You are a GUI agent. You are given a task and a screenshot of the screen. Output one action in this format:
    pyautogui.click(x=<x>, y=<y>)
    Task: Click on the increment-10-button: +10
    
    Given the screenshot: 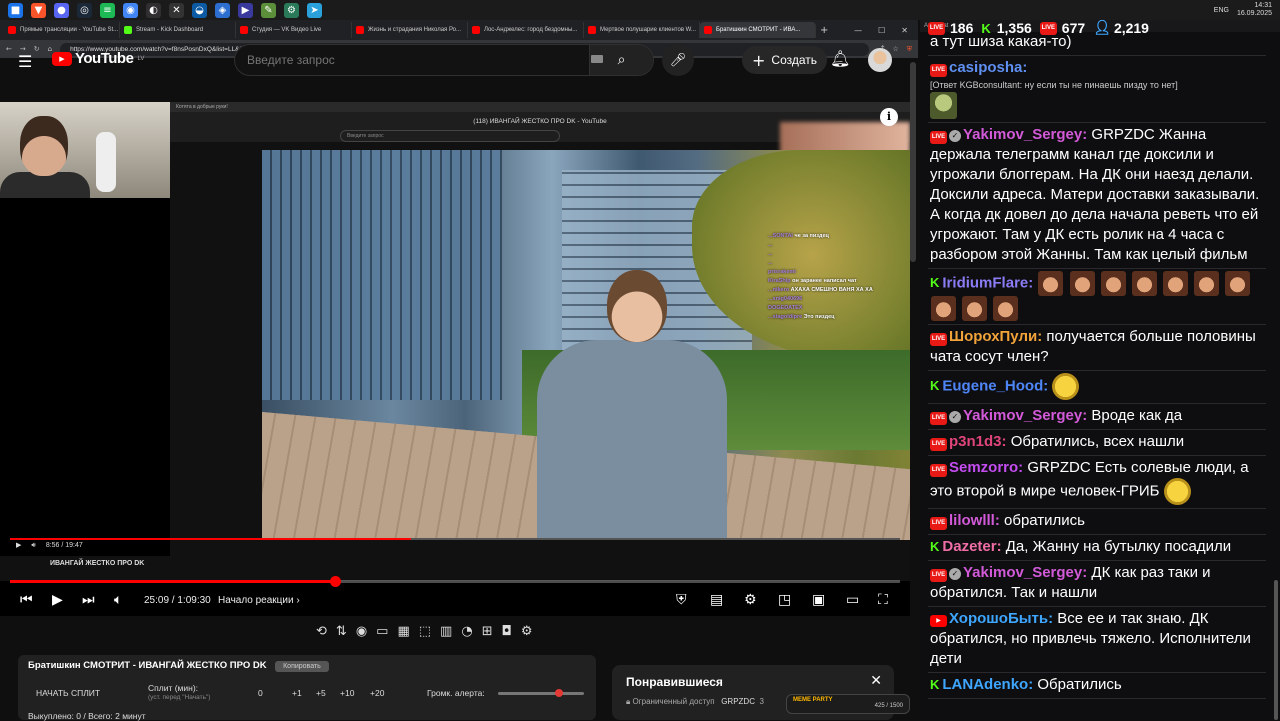 What is the action you would take?
    pyautogui.click(x=347, y=693)
    